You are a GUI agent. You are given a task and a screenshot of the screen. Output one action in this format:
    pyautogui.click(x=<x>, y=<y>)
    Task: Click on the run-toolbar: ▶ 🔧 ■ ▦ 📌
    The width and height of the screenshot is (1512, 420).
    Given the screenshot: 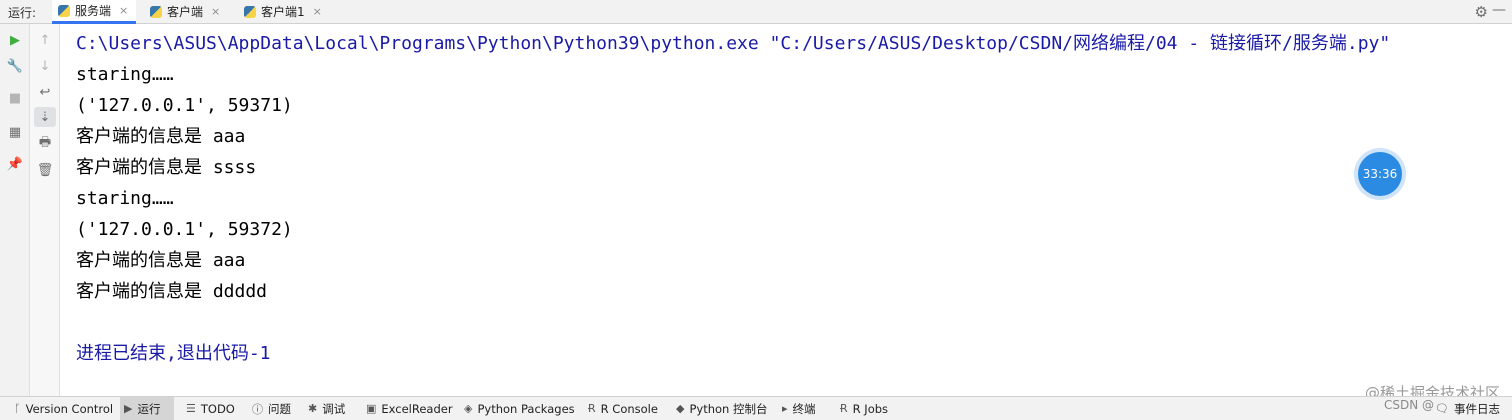 What is the action you would take?
    pyautogui.click(x=15, y=210)
    